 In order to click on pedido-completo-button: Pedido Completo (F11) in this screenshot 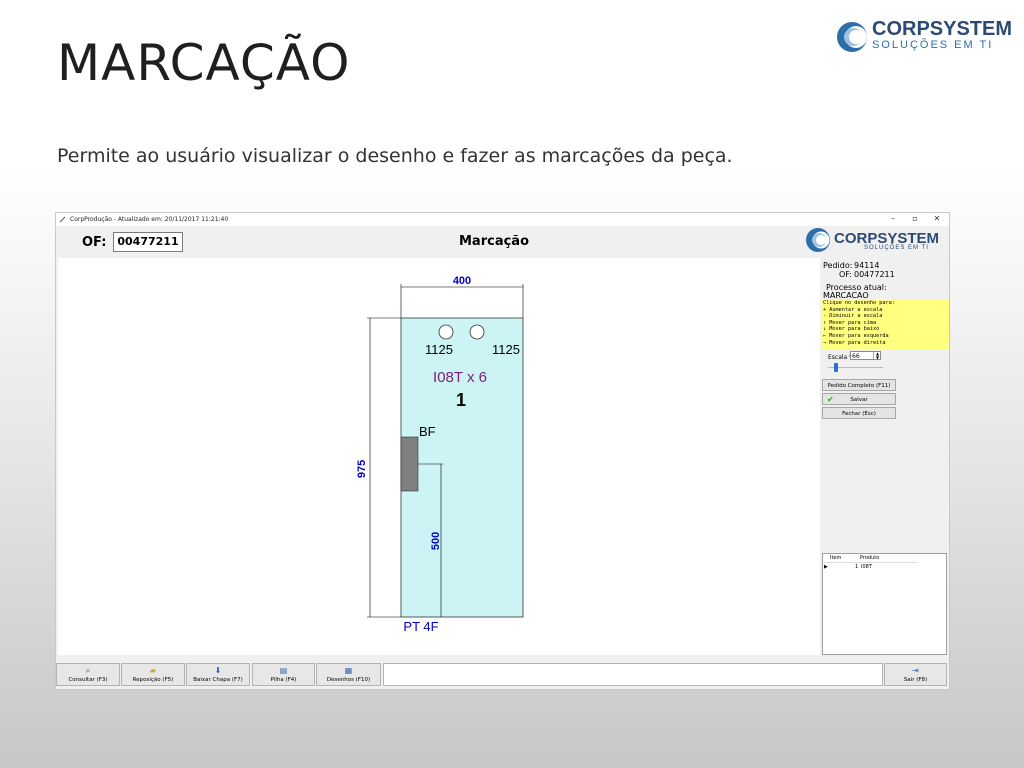, I will do `click(859, 385)`.